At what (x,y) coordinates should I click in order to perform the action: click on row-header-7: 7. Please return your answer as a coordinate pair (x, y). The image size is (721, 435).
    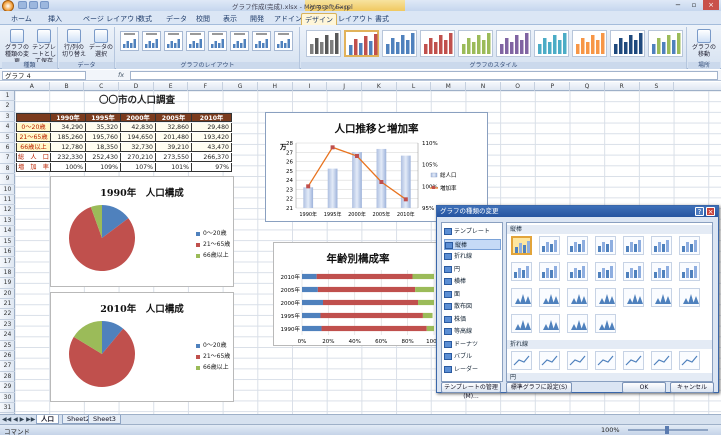
    Looking at the image, I should click on (7, 158).